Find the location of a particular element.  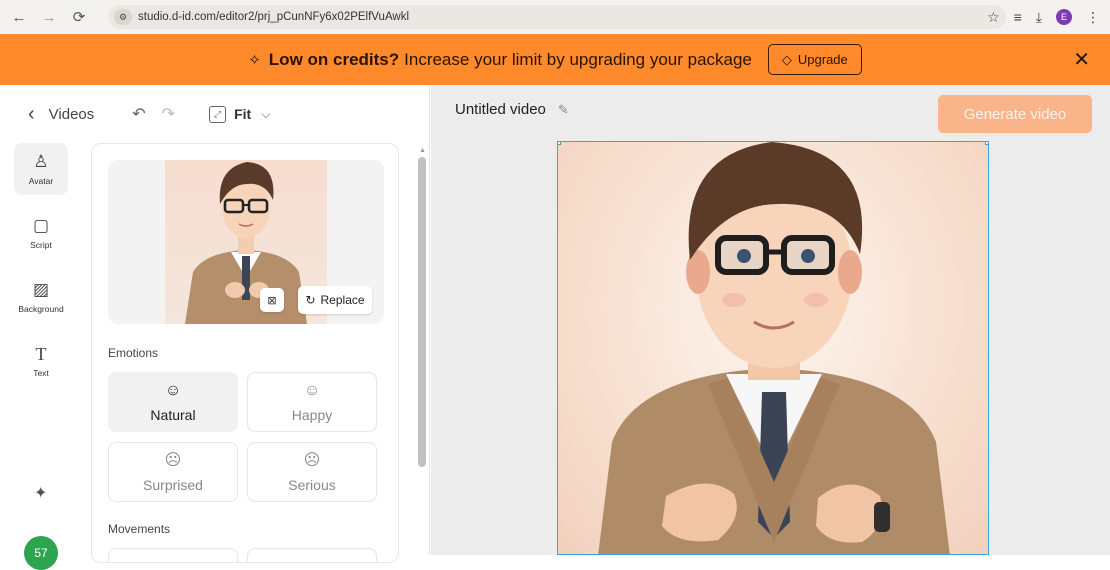

fit-screen-icon: ⤢ is located at coordinates (218, 114).